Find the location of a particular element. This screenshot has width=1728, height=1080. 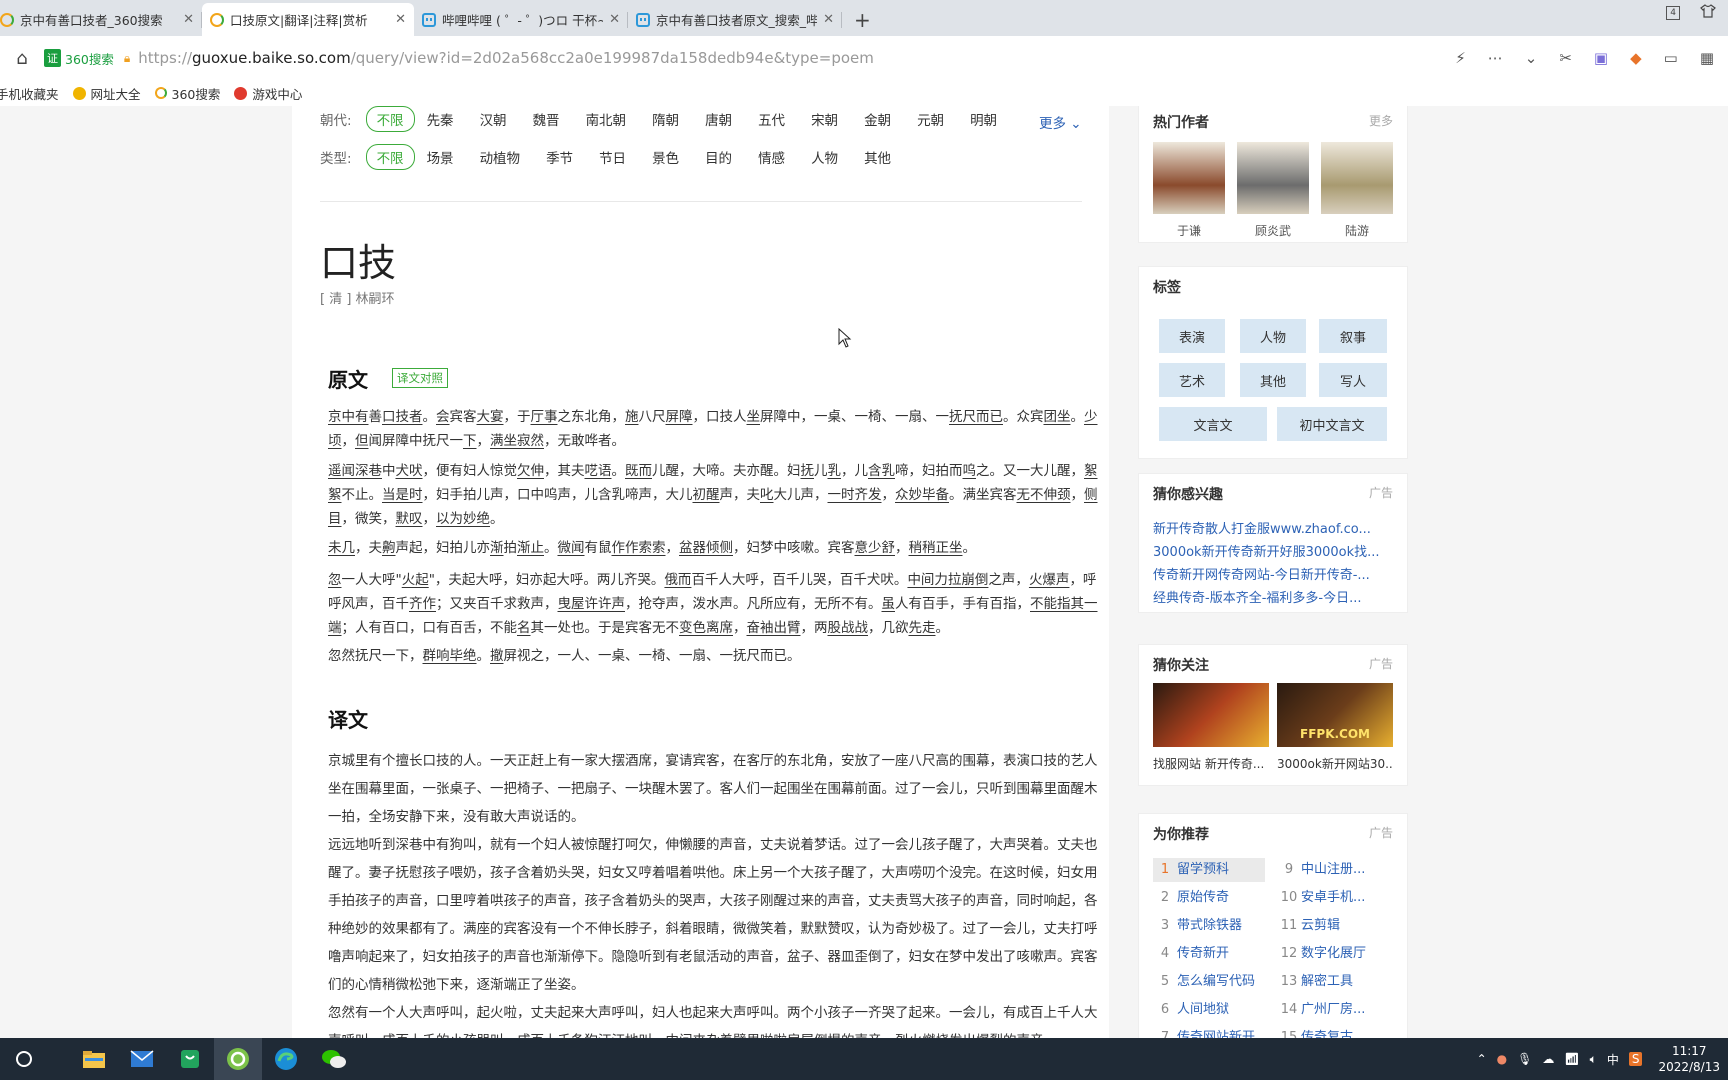

annotated-term: 无不伸颈 is located at coordinates (1044, 495).